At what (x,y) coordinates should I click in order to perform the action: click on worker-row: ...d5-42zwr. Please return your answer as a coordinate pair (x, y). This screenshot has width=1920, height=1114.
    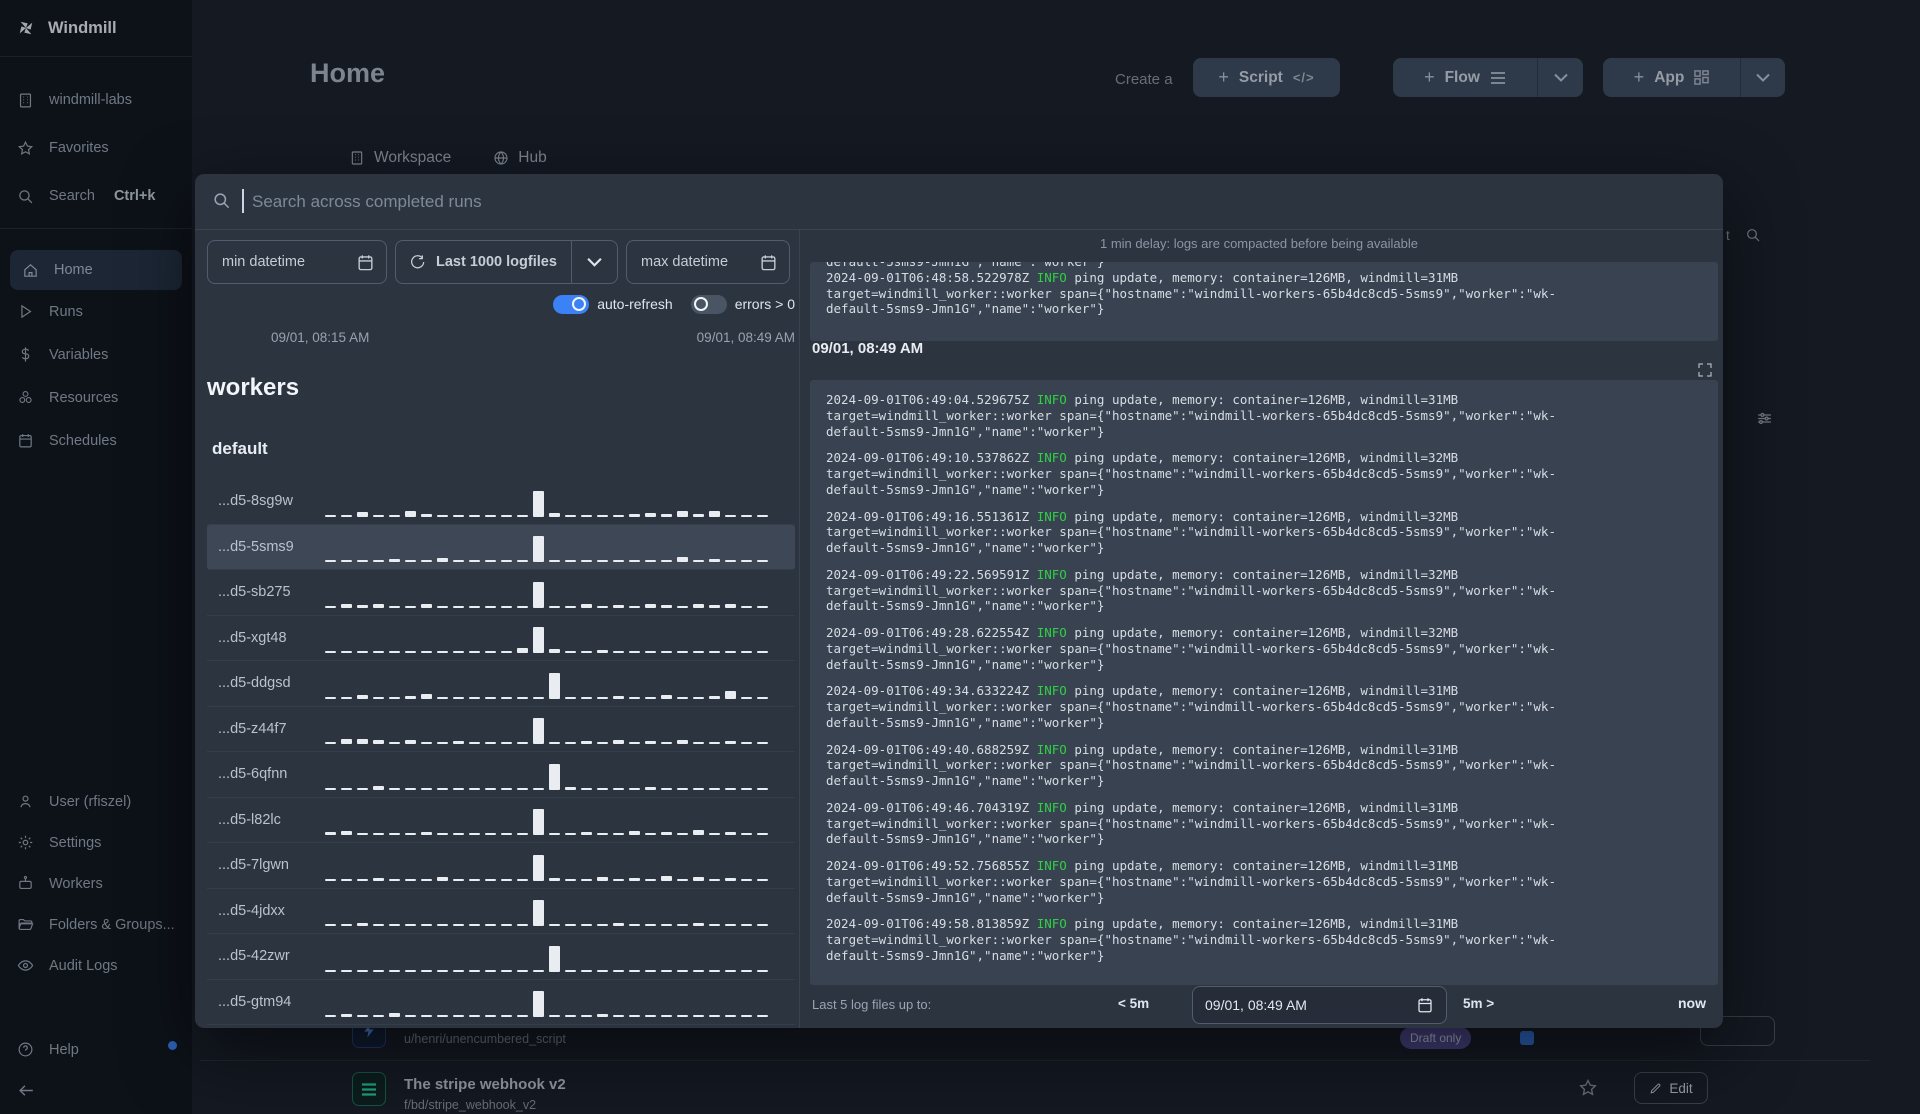
    Looking at the image, I should click on (501, 957).